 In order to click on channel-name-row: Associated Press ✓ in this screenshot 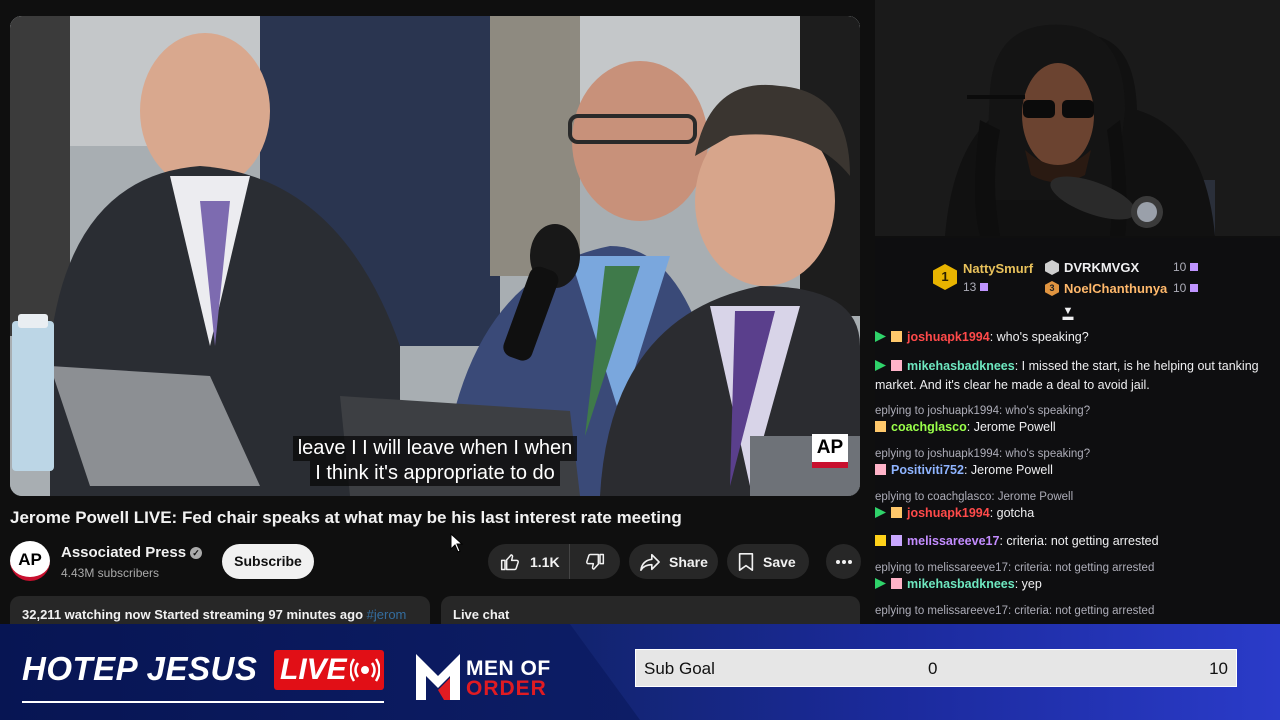, I will do `click(132, 552)`.